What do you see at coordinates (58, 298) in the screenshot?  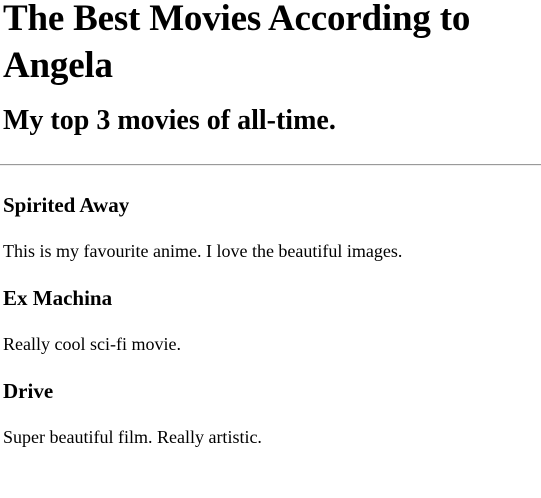 I see `movie-title: Ex Machina` at bounding box center [58, 298].